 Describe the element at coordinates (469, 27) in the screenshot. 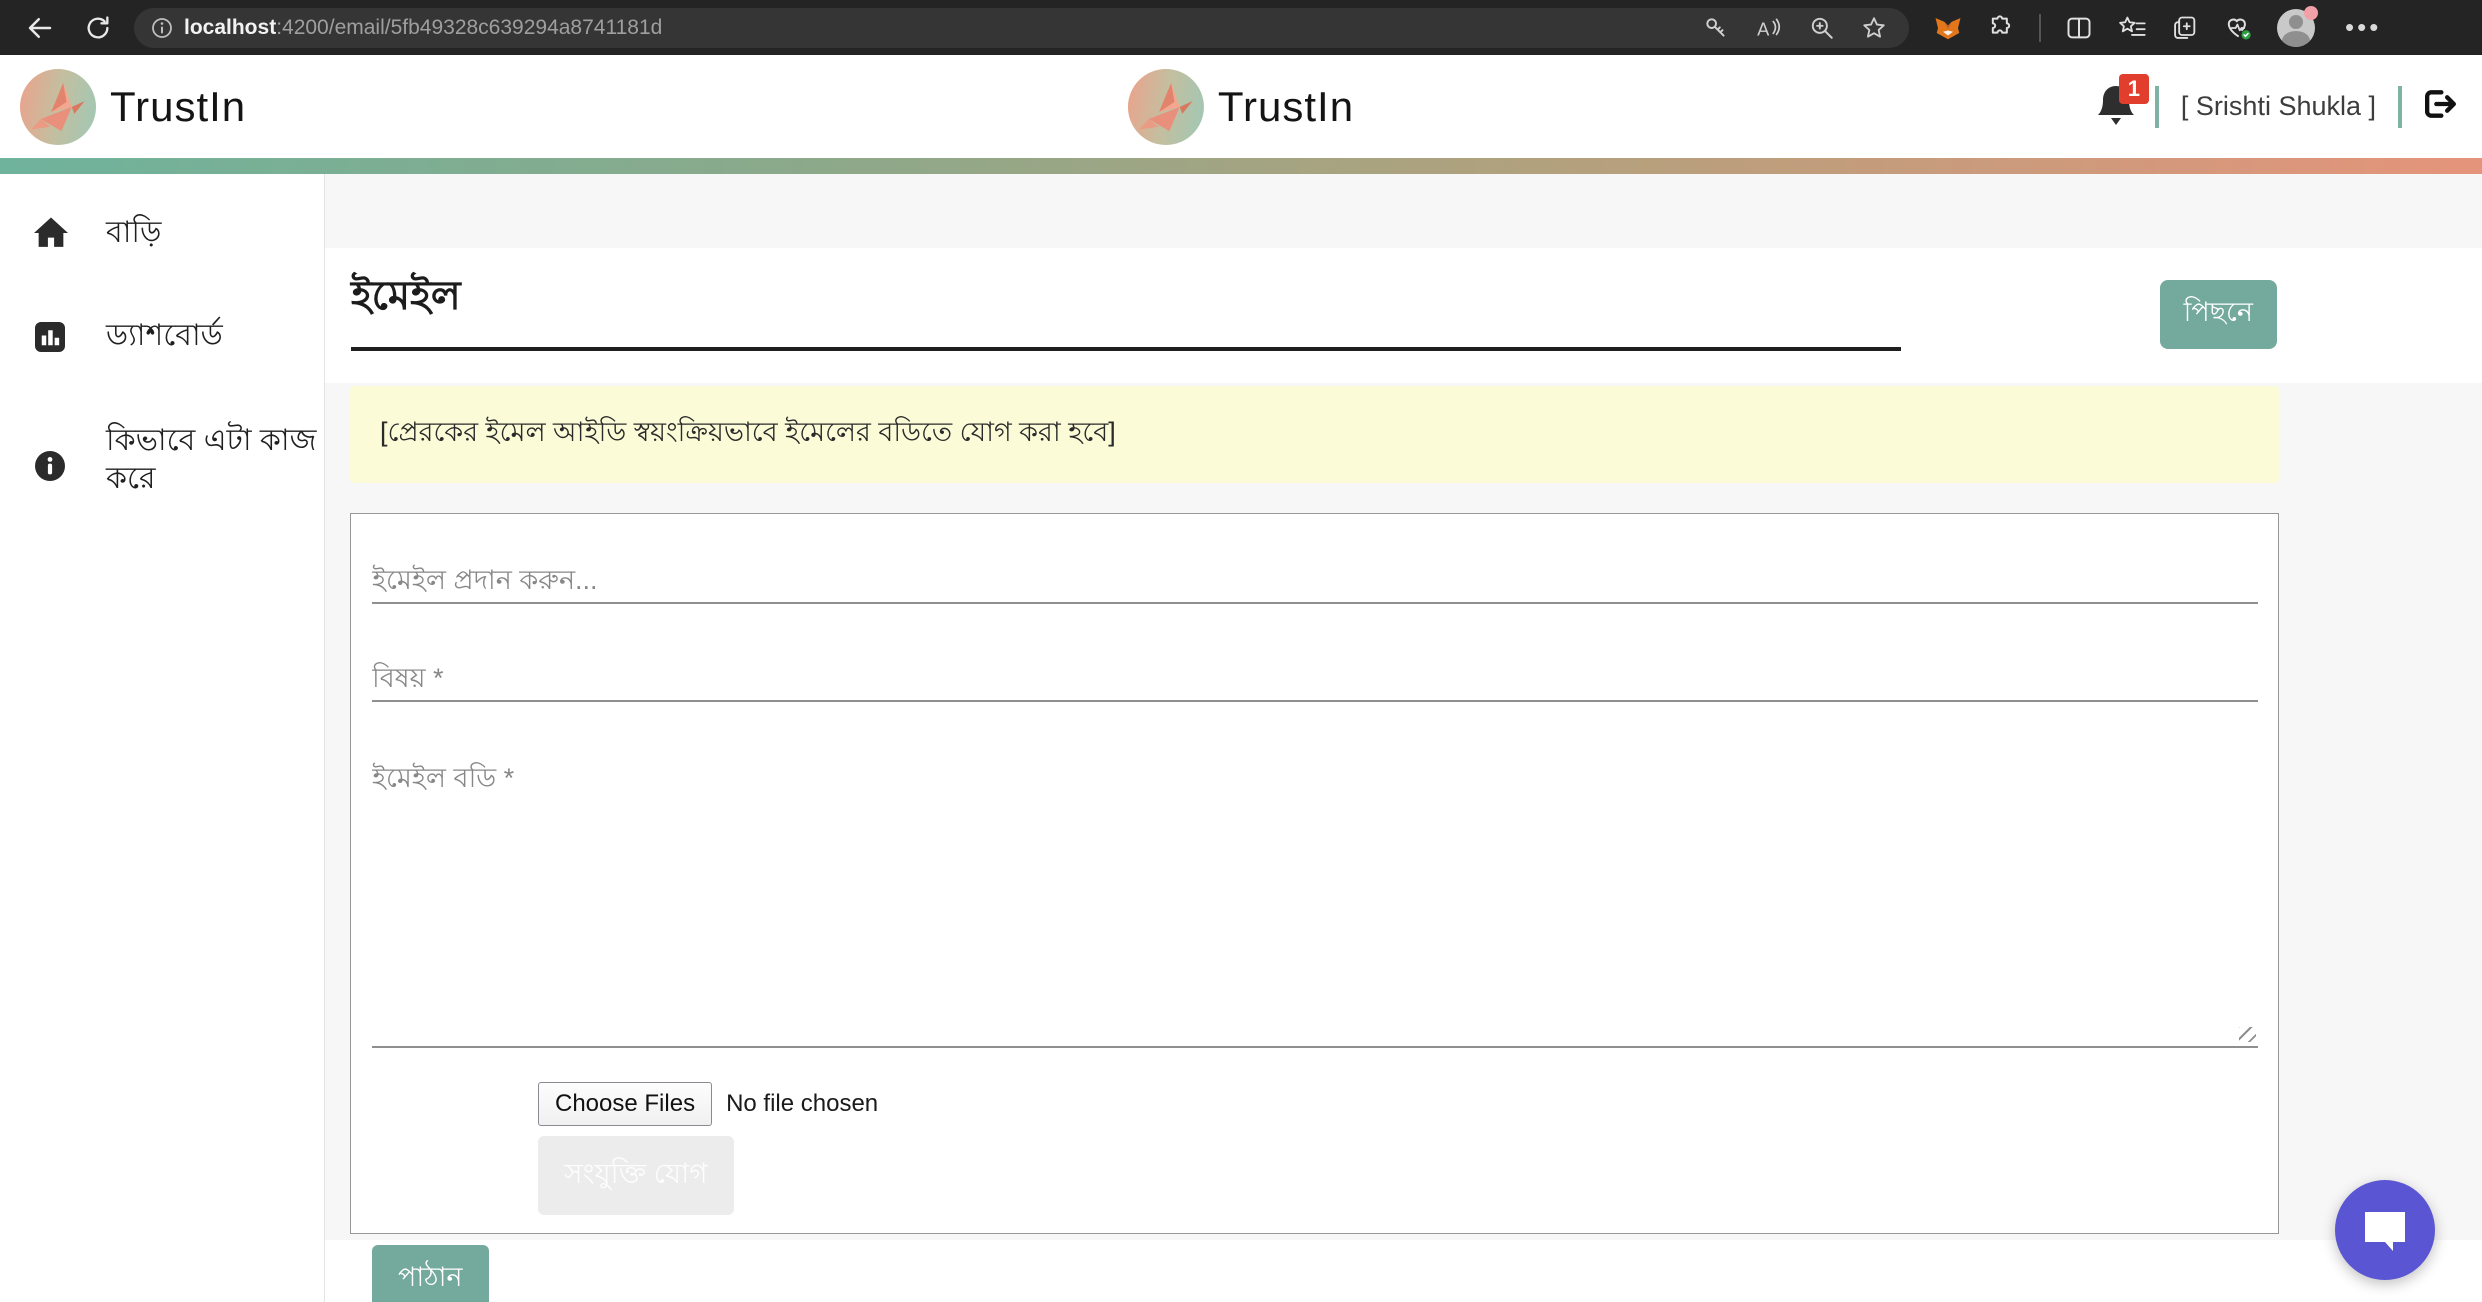

I see `url-path: :4200/email/5fb49328c639294a8741181d` at that location.